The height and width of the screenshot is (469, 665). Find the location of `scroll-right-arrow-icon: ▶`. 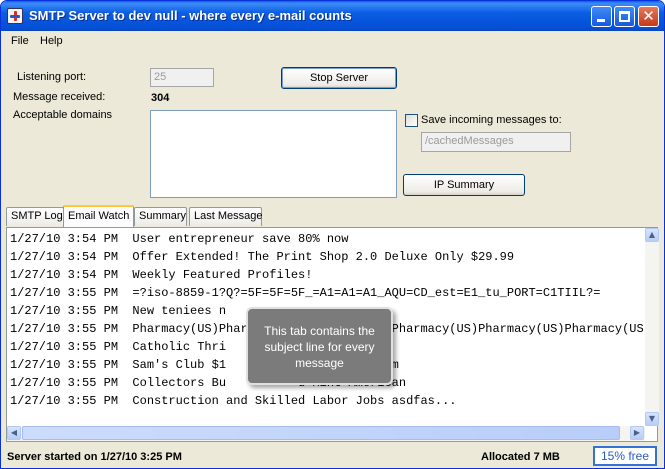

scroll-right-arrow-icon: ▶ is located at coordinates (637, 433).